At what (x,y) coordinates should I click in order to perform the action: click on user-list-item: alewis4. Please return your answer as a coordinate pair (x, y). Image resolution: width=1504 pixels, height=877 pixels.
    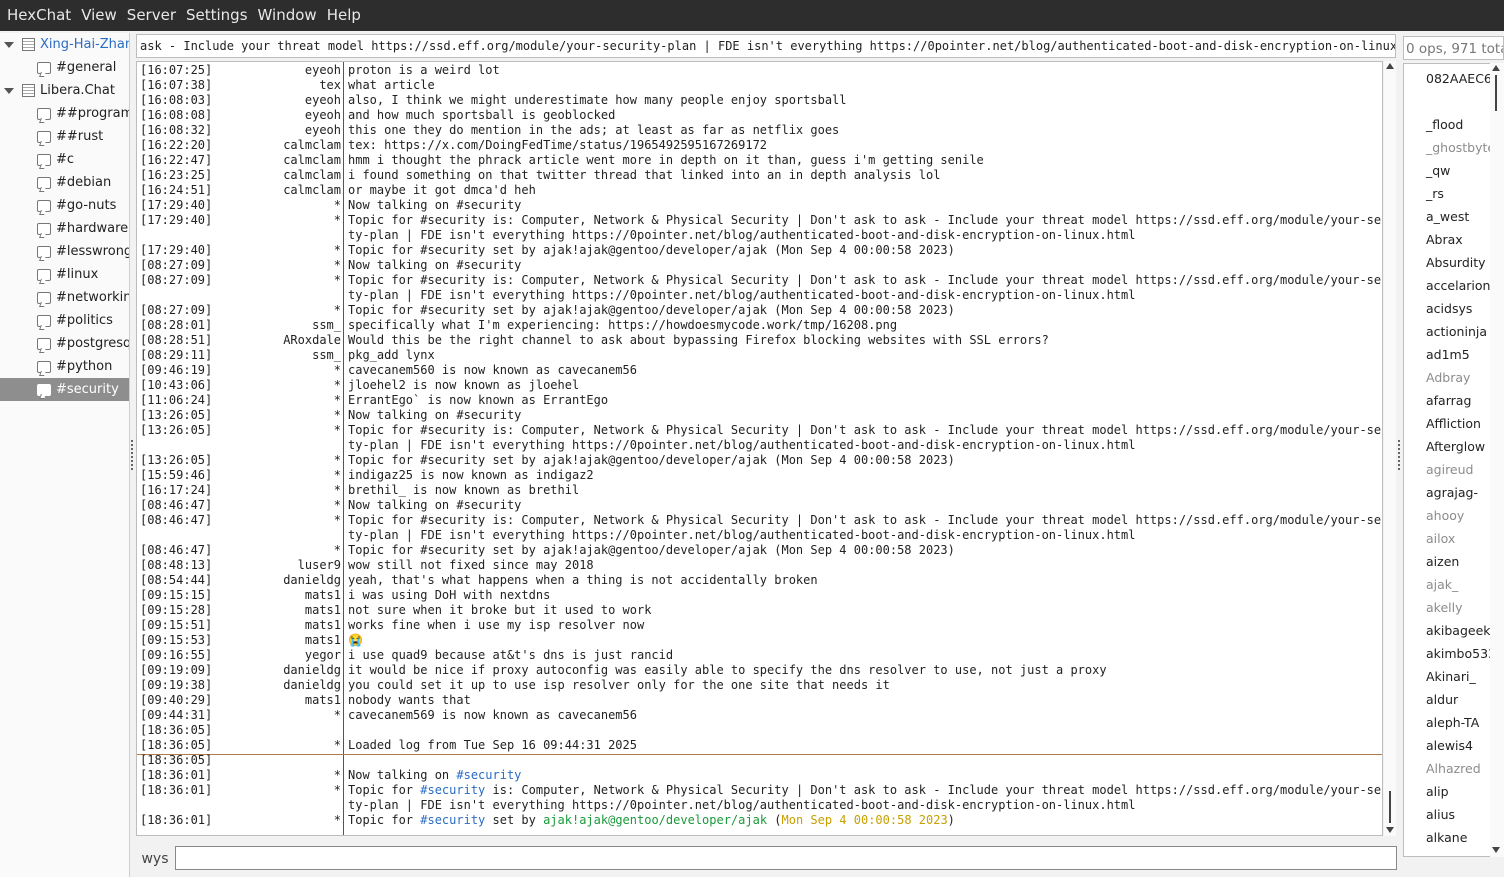
    Looking at the image, I should click on (1449, 745).